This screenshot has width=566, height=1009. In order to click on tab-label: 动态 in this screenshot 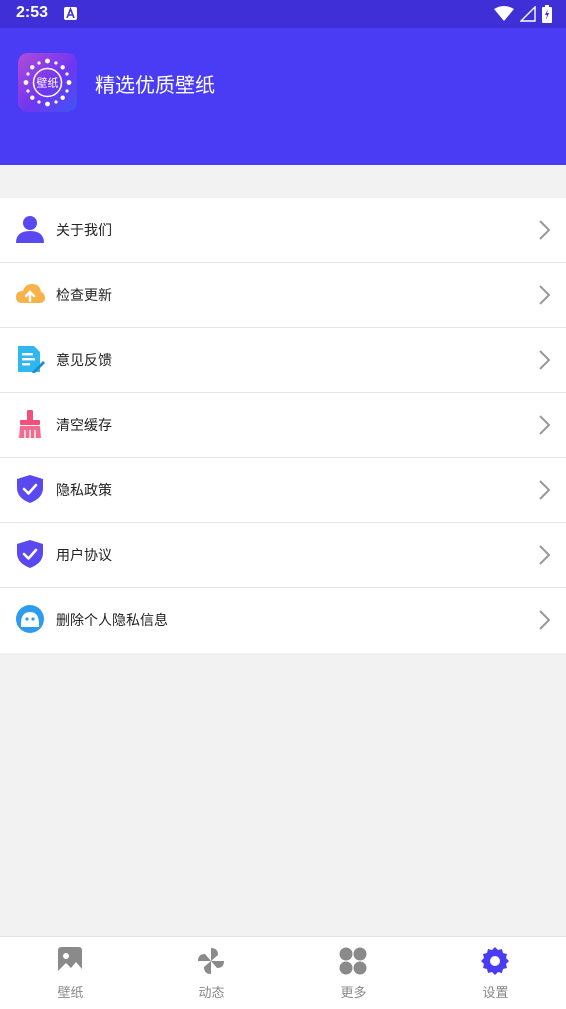, I will do `click(211, 993)`.